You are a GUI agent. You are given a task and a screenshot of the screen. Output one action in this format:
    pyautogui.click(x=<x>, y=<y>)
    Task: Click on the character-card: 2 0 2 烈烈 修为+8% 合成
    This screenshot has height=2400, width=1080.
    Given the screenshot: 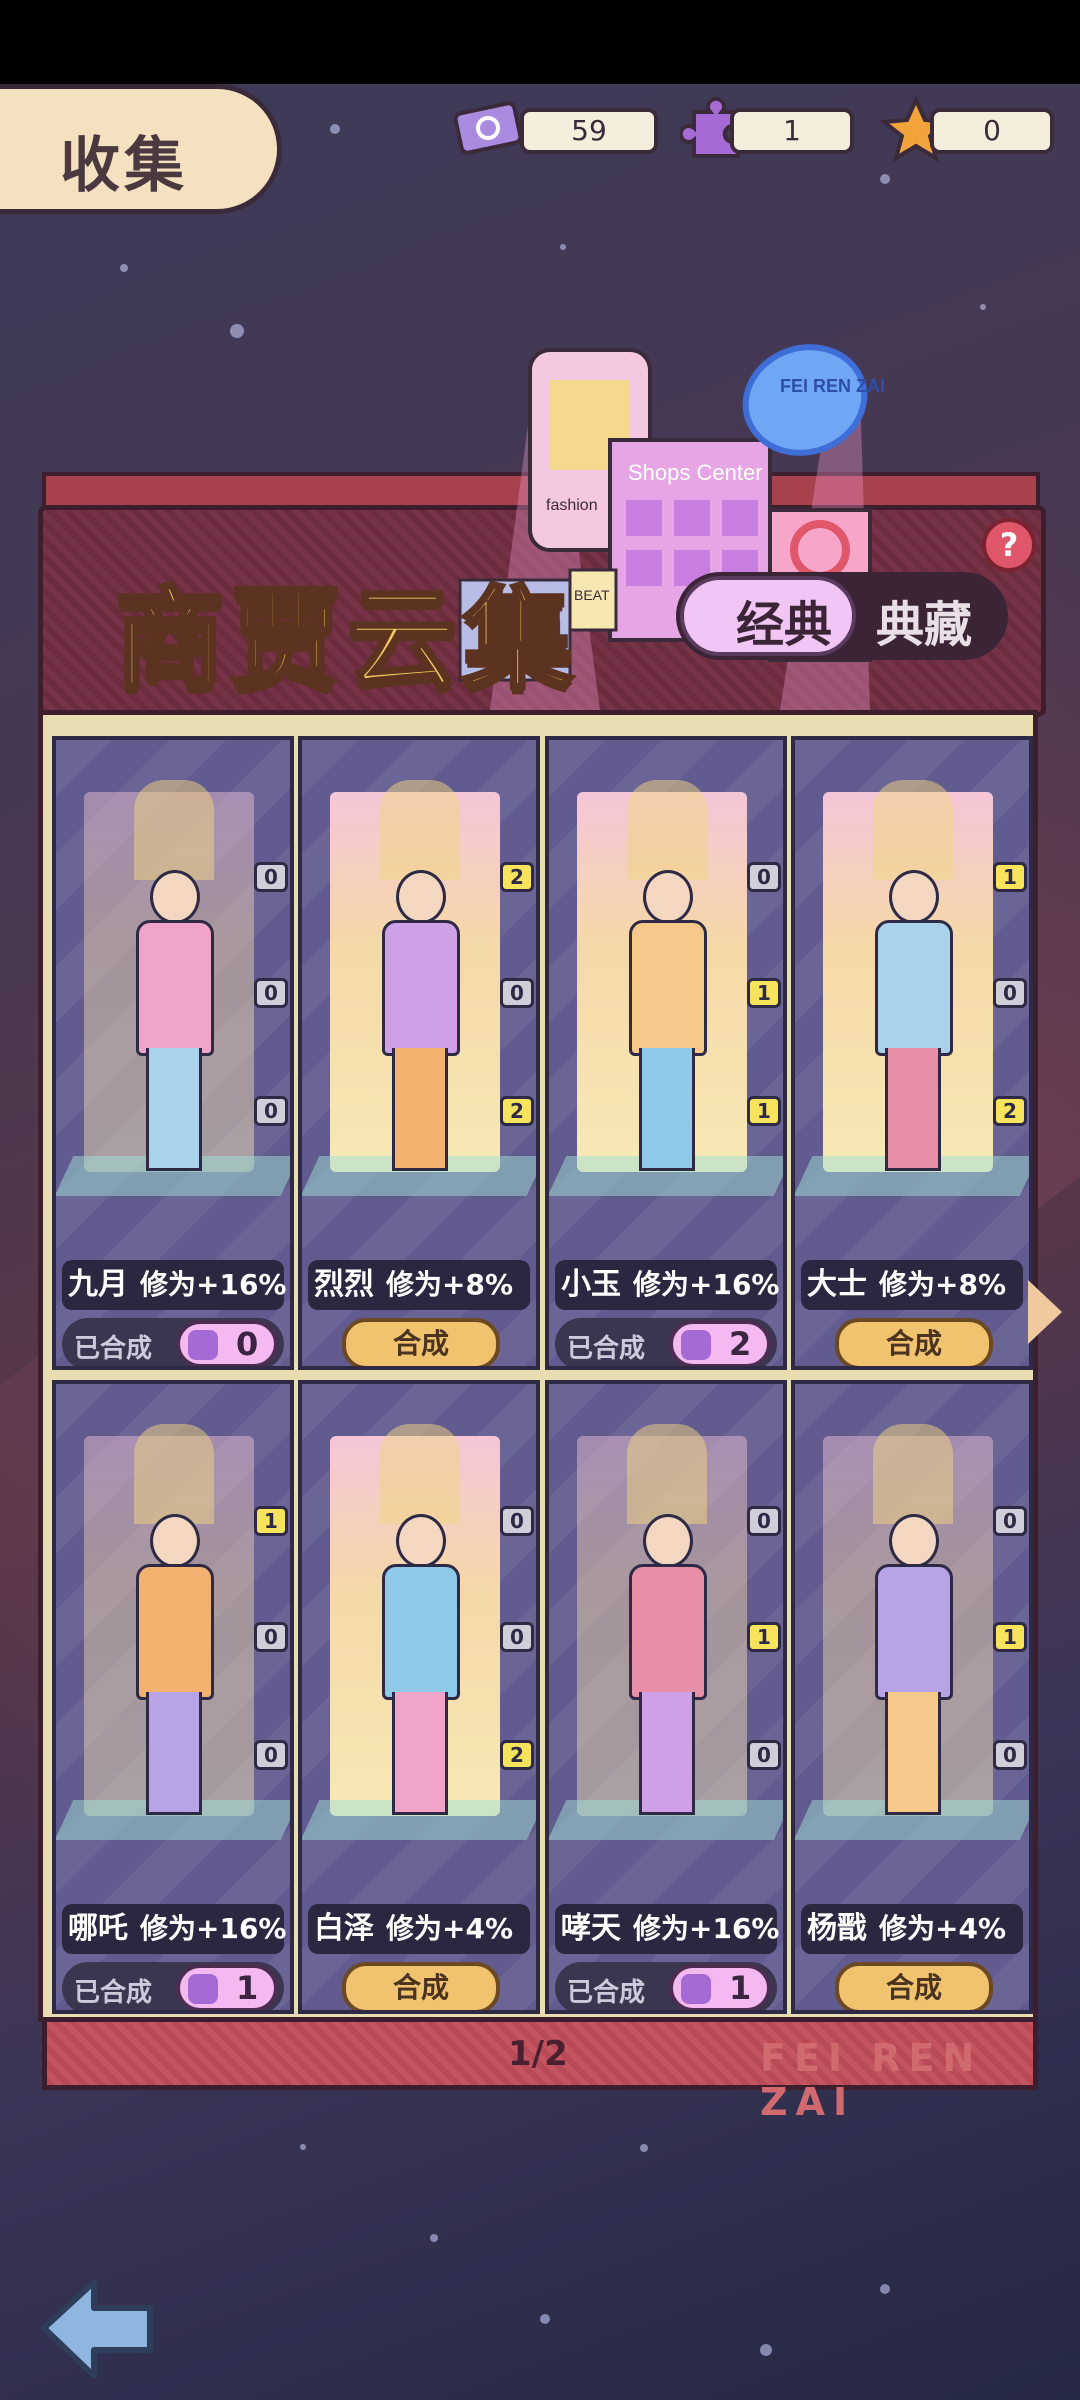 What is the action you would take?
    pyautogui.click(x=419, y=1053)
    